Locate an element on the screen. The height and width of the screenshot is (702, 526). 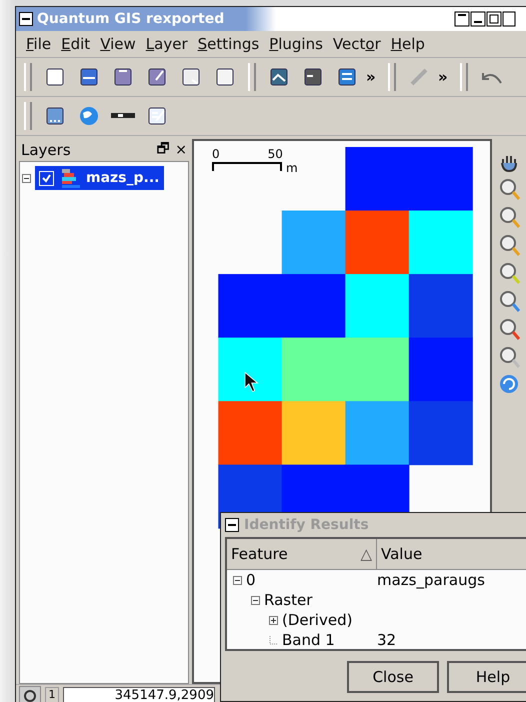
refresh-icon is located at coordinates (509, 384).